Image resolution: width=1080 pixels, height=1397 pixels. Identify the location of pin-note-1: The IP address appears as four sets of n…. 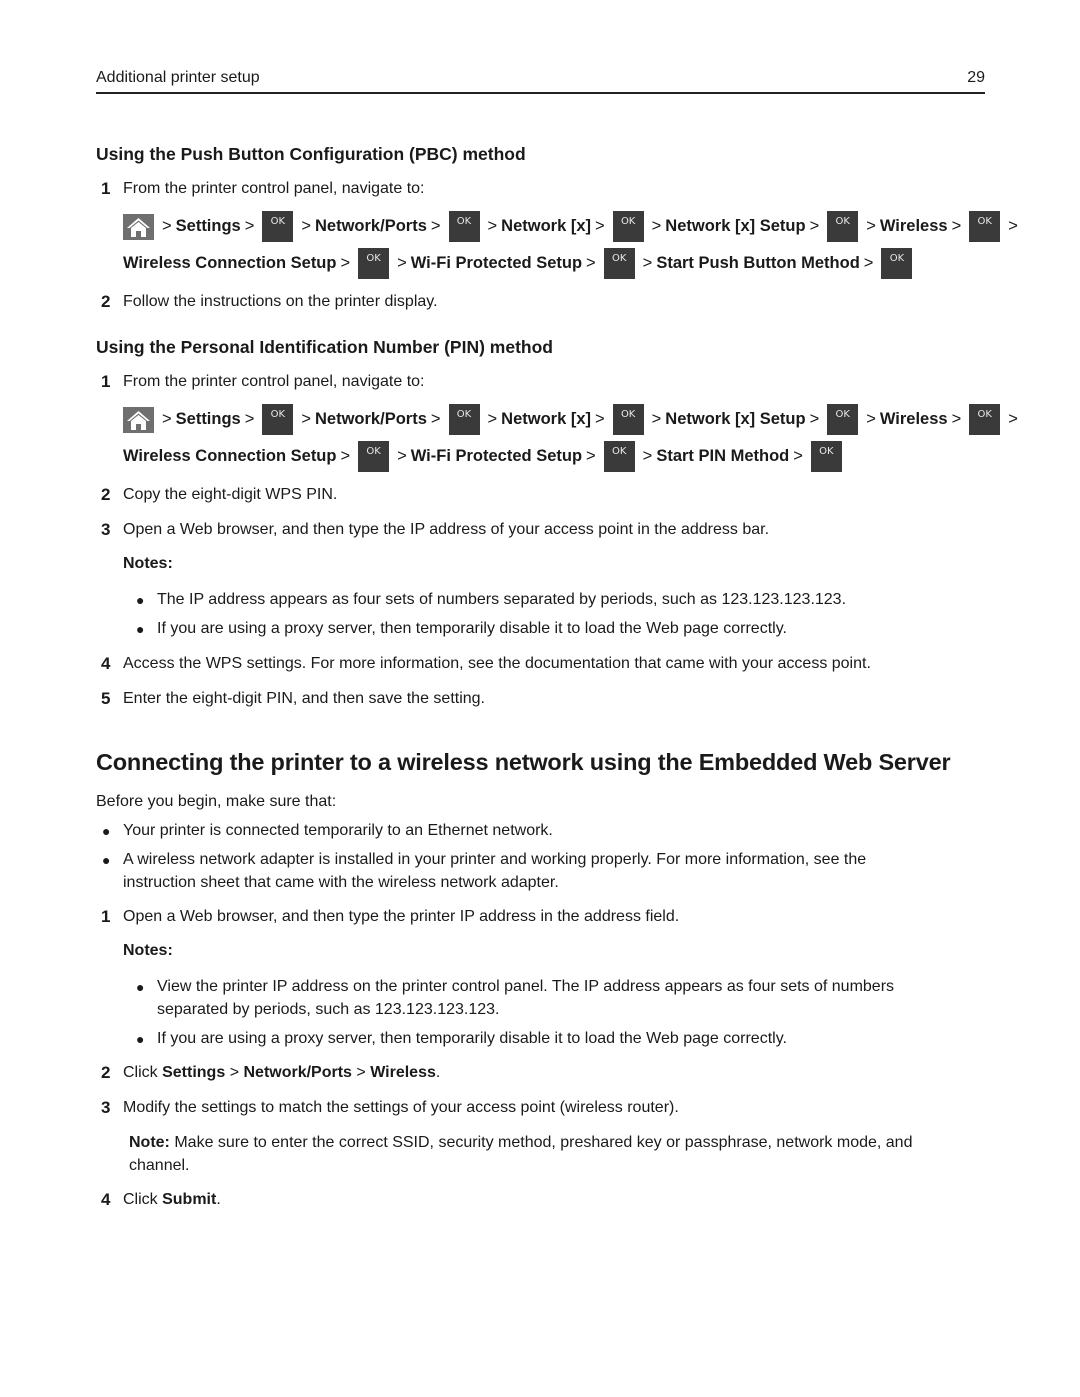
(502, 599).